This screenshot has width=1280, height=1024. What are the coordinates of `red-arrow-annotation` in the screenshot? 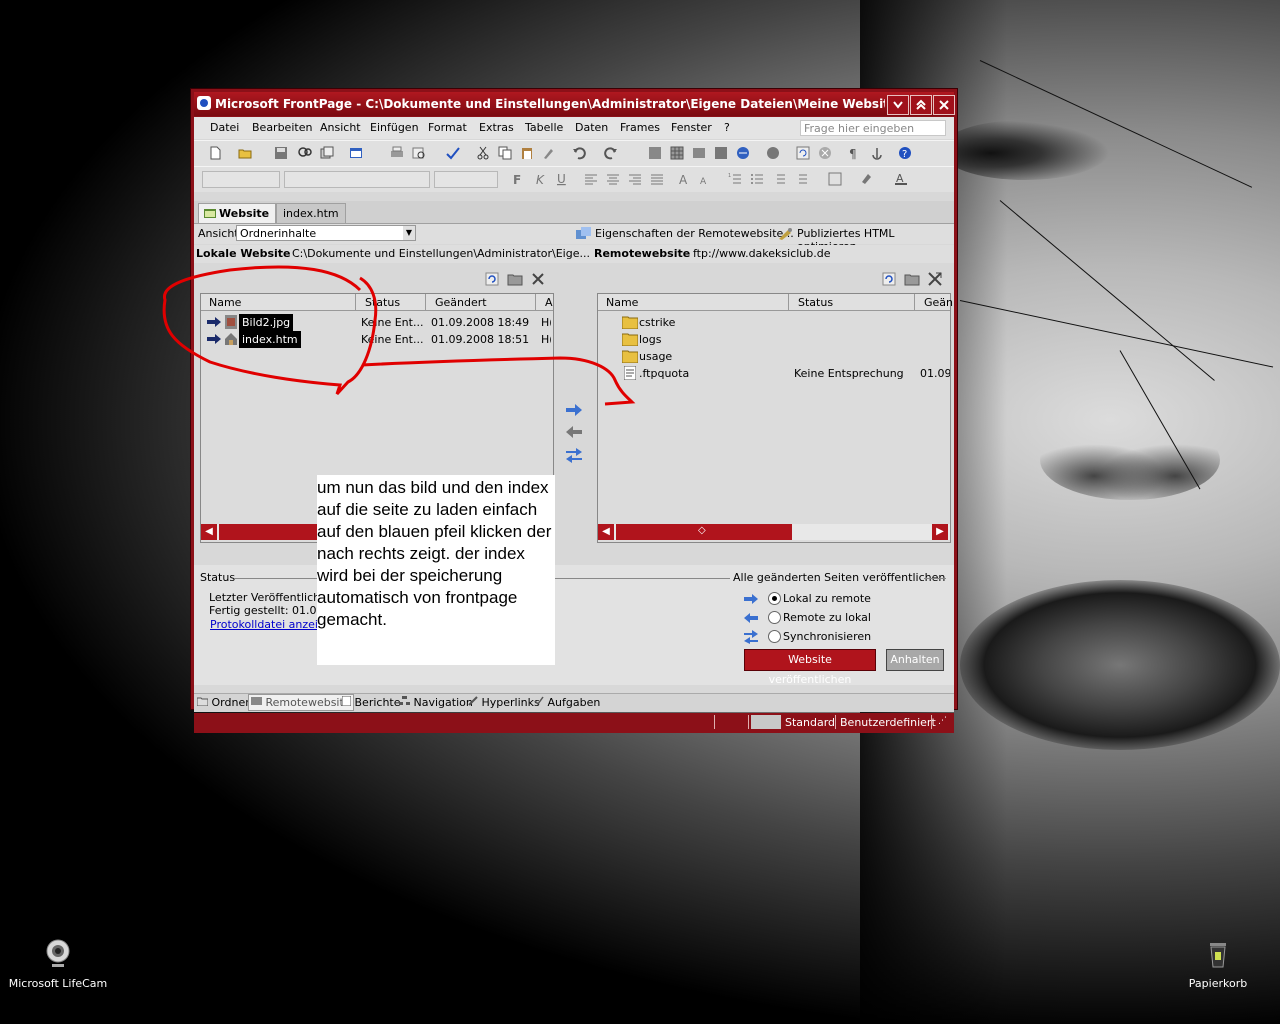 It's located at (498, 381).